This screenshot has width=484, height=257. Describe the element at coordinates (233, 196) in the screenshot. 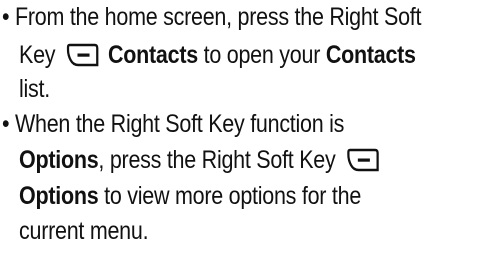

I see `bullet-2-line-3-rest: to view more options for the` at that location.